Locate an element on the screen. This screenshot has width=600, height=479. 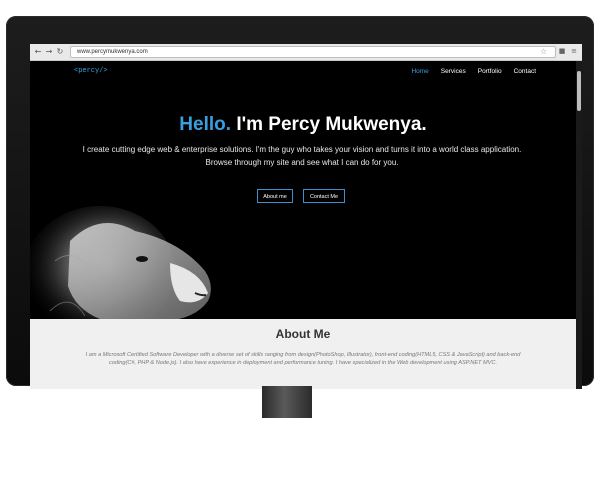
hero-heading: Hello. I'm Percy Mukwenya. is located at coordinates (303, 125).